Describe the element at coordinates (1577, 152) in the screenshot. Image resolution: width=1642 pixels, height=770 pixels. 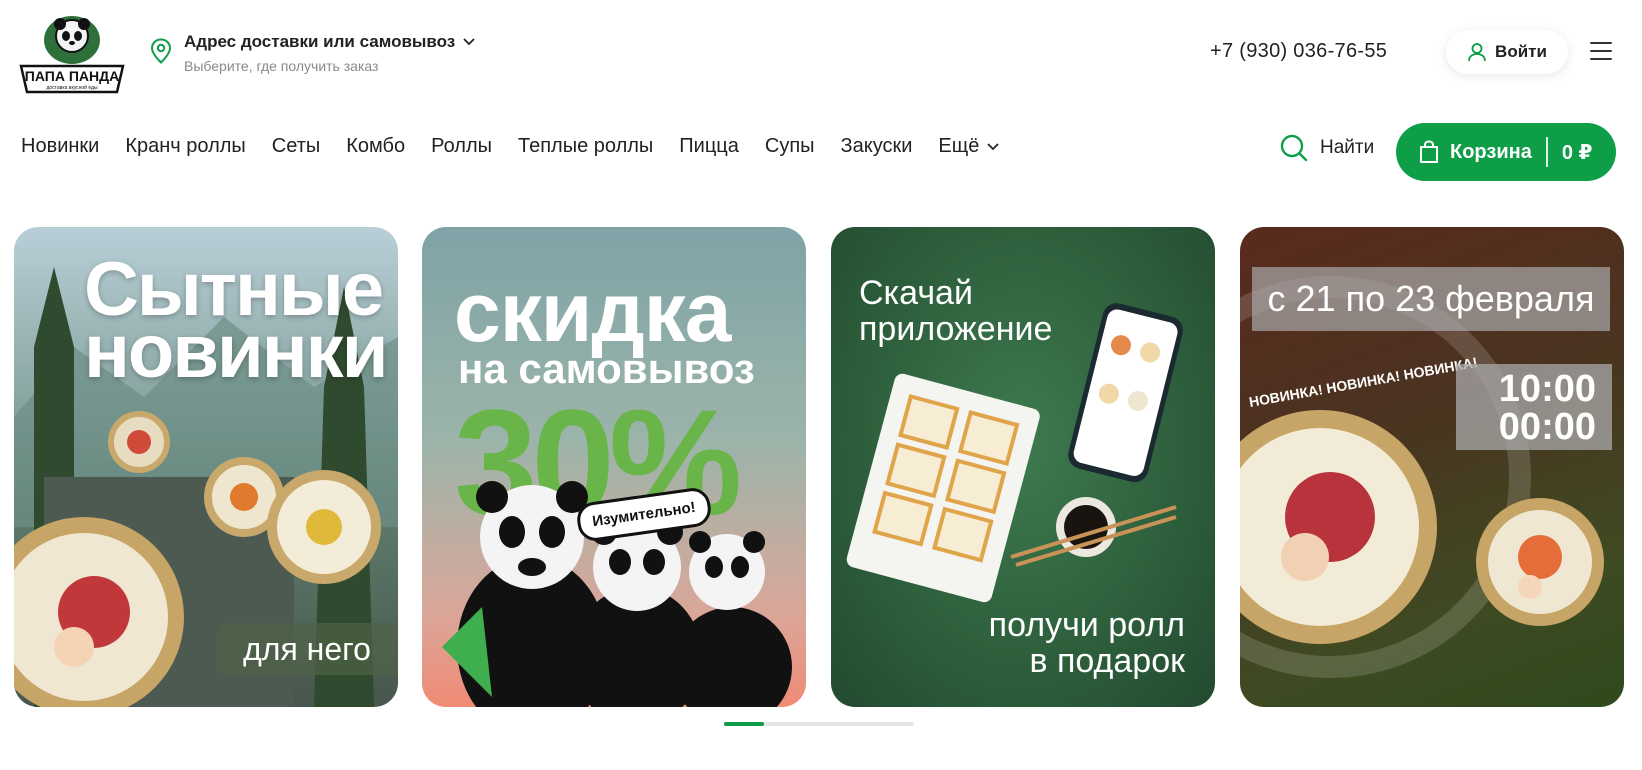
I see `cart-total: 0 ₽` at that location.